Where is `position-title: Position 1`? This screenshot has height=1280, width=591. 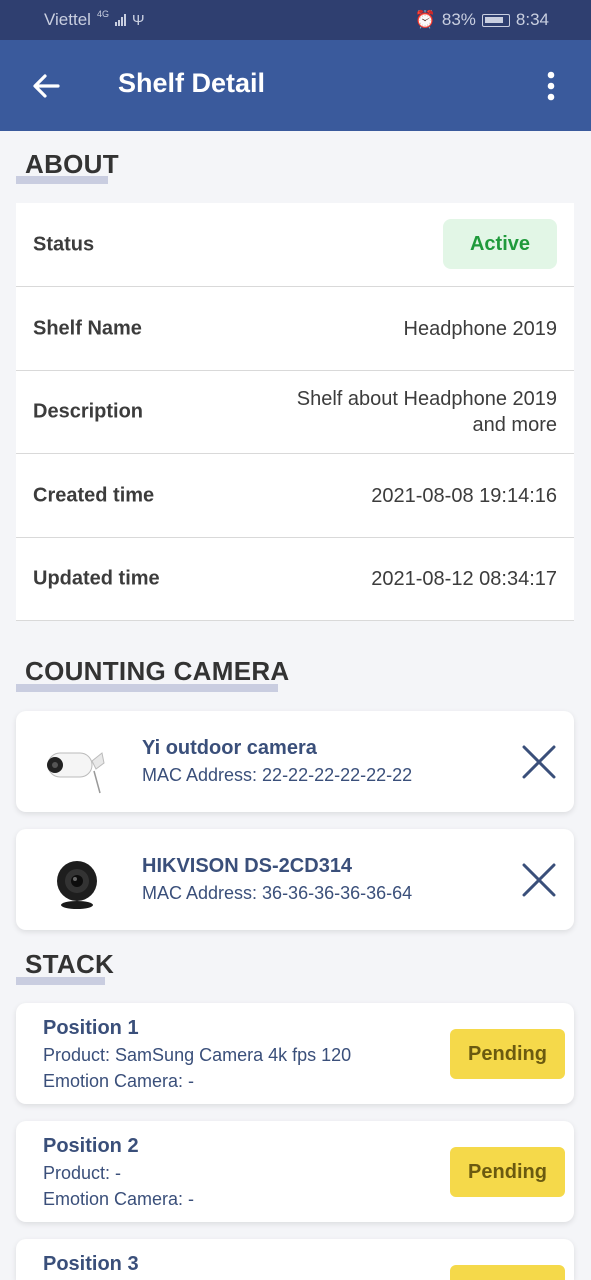
position-title: Position 1 is located at coordinates (91, 1028).